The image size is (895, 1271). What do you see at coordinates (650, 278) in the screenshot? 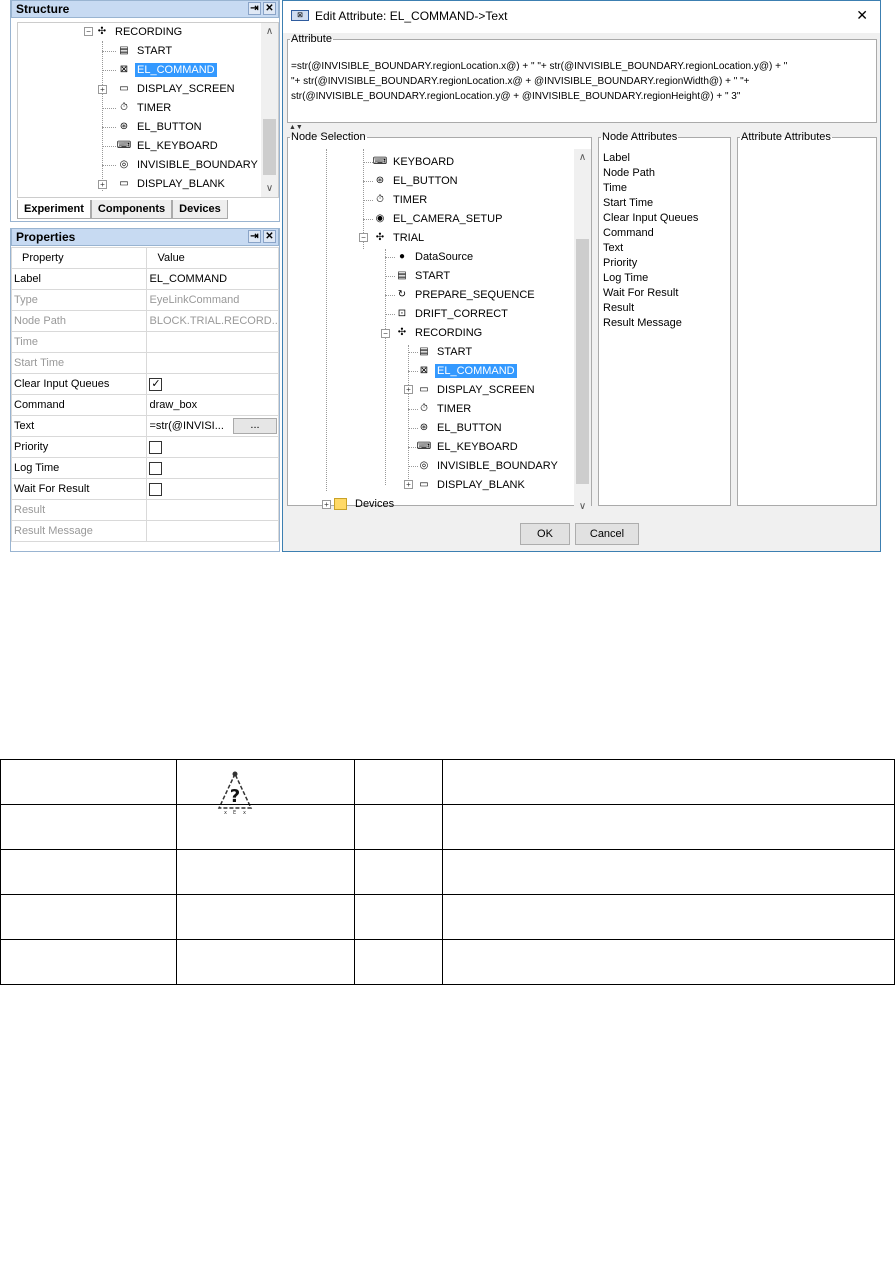
I see `attr-item: Log Time` at bounding box center [650, 278].